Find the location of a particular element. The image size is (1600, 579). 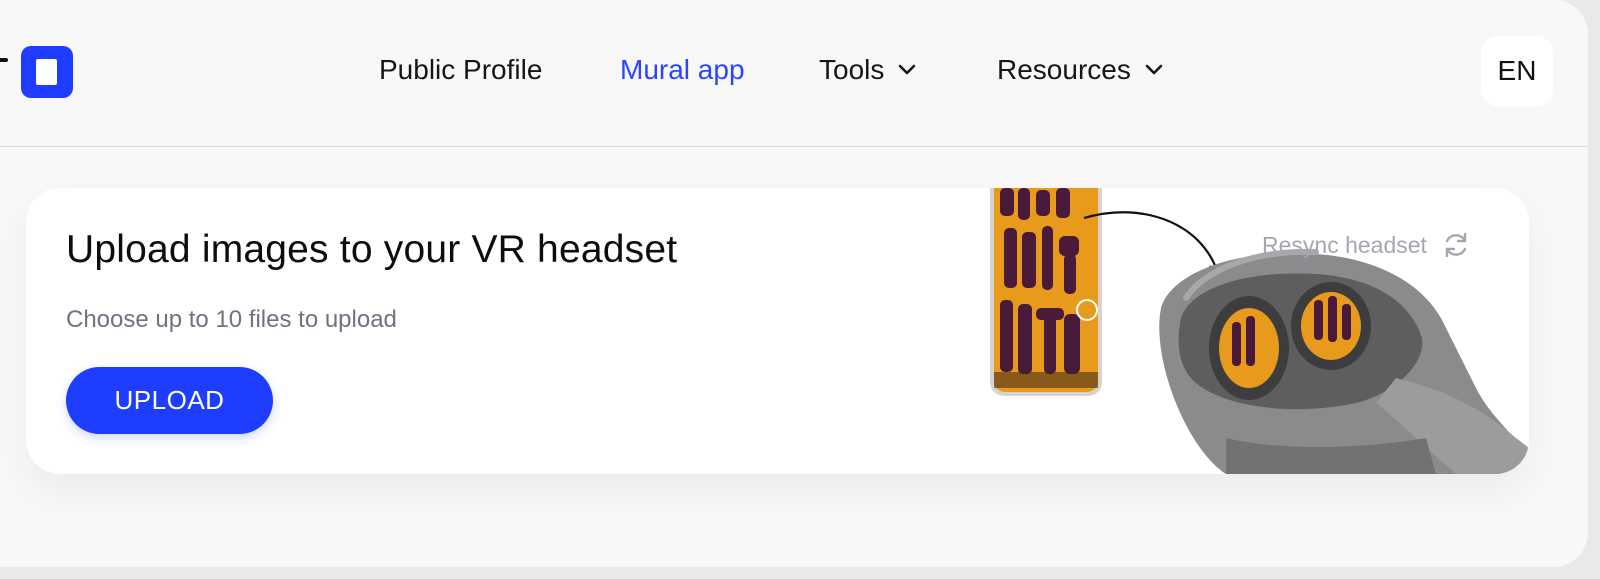

nav-tools: Tools is located at coordinates (867, 70).